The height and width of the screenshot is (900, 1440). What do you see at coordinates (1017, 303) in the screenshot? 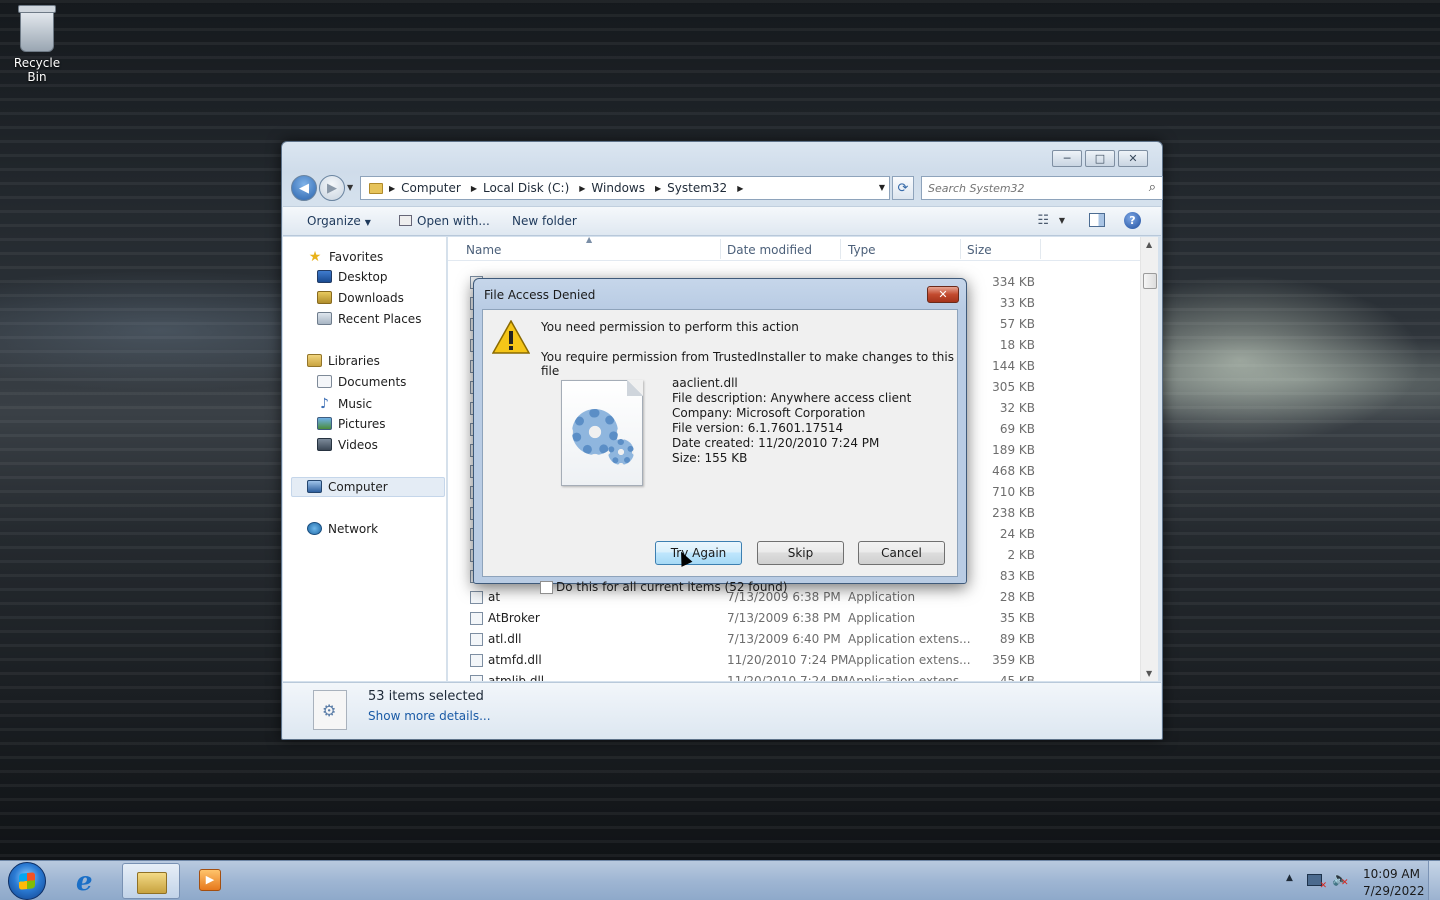
I see `file-size-cell: 33 KB` at bounding box center [1017, 303].